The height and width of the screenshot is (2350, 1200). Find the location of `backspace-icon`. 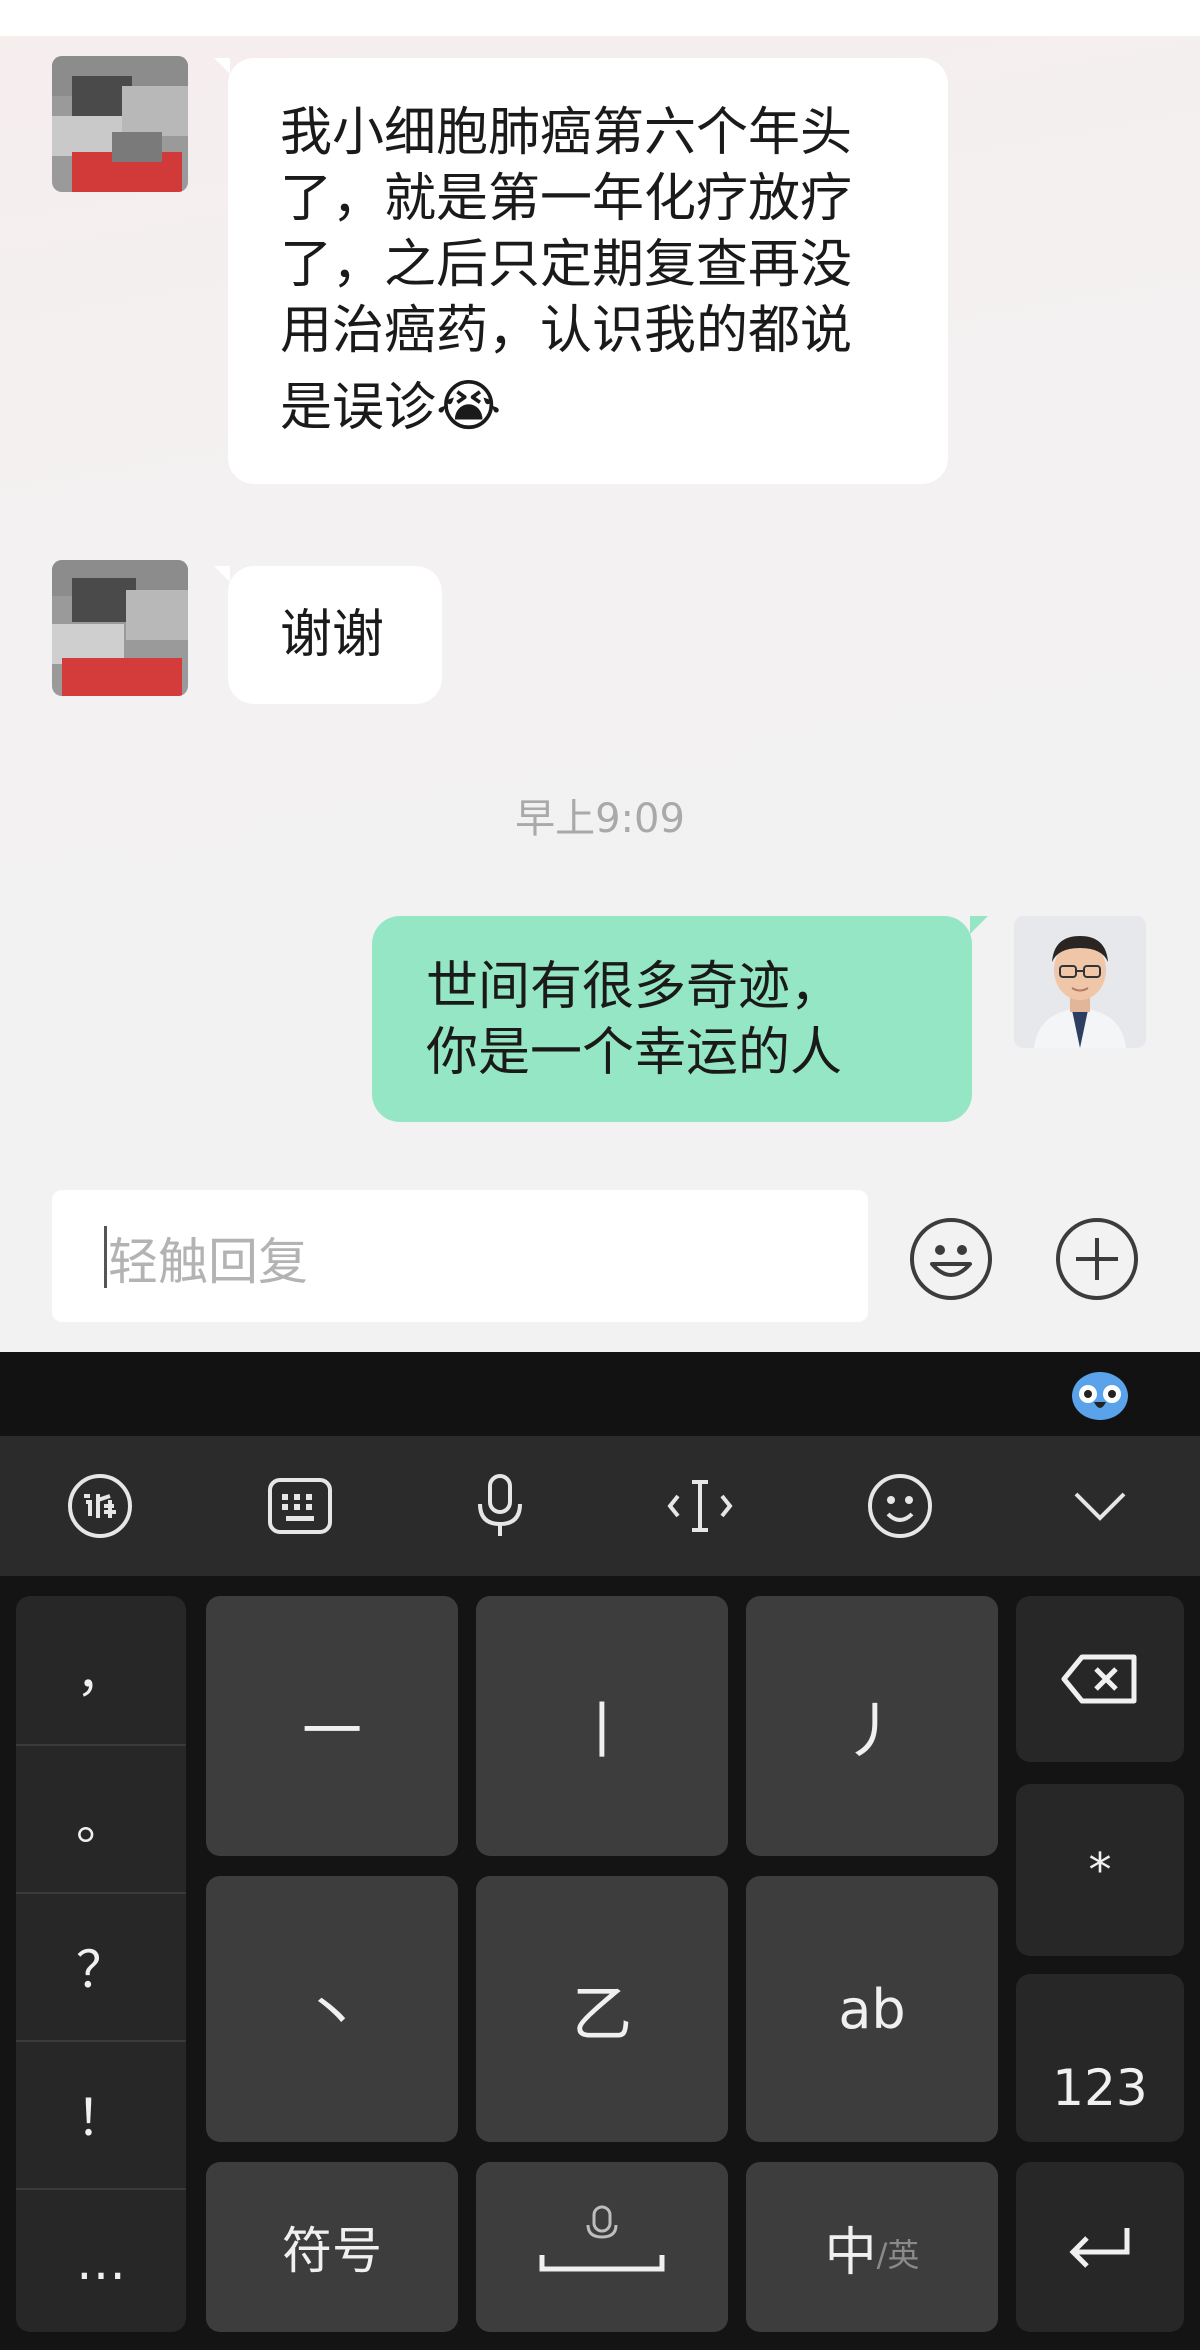

backspace-icon is located at coordinates (1099, 1679).